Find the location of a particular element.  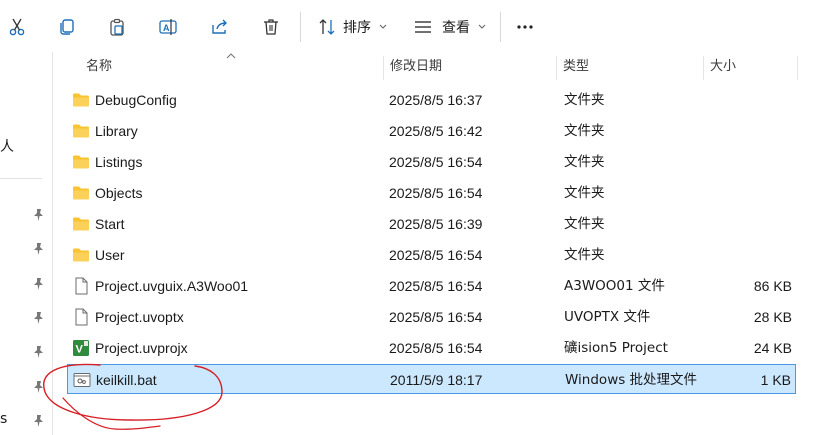

paste-button is located at coordinates (117, 27).